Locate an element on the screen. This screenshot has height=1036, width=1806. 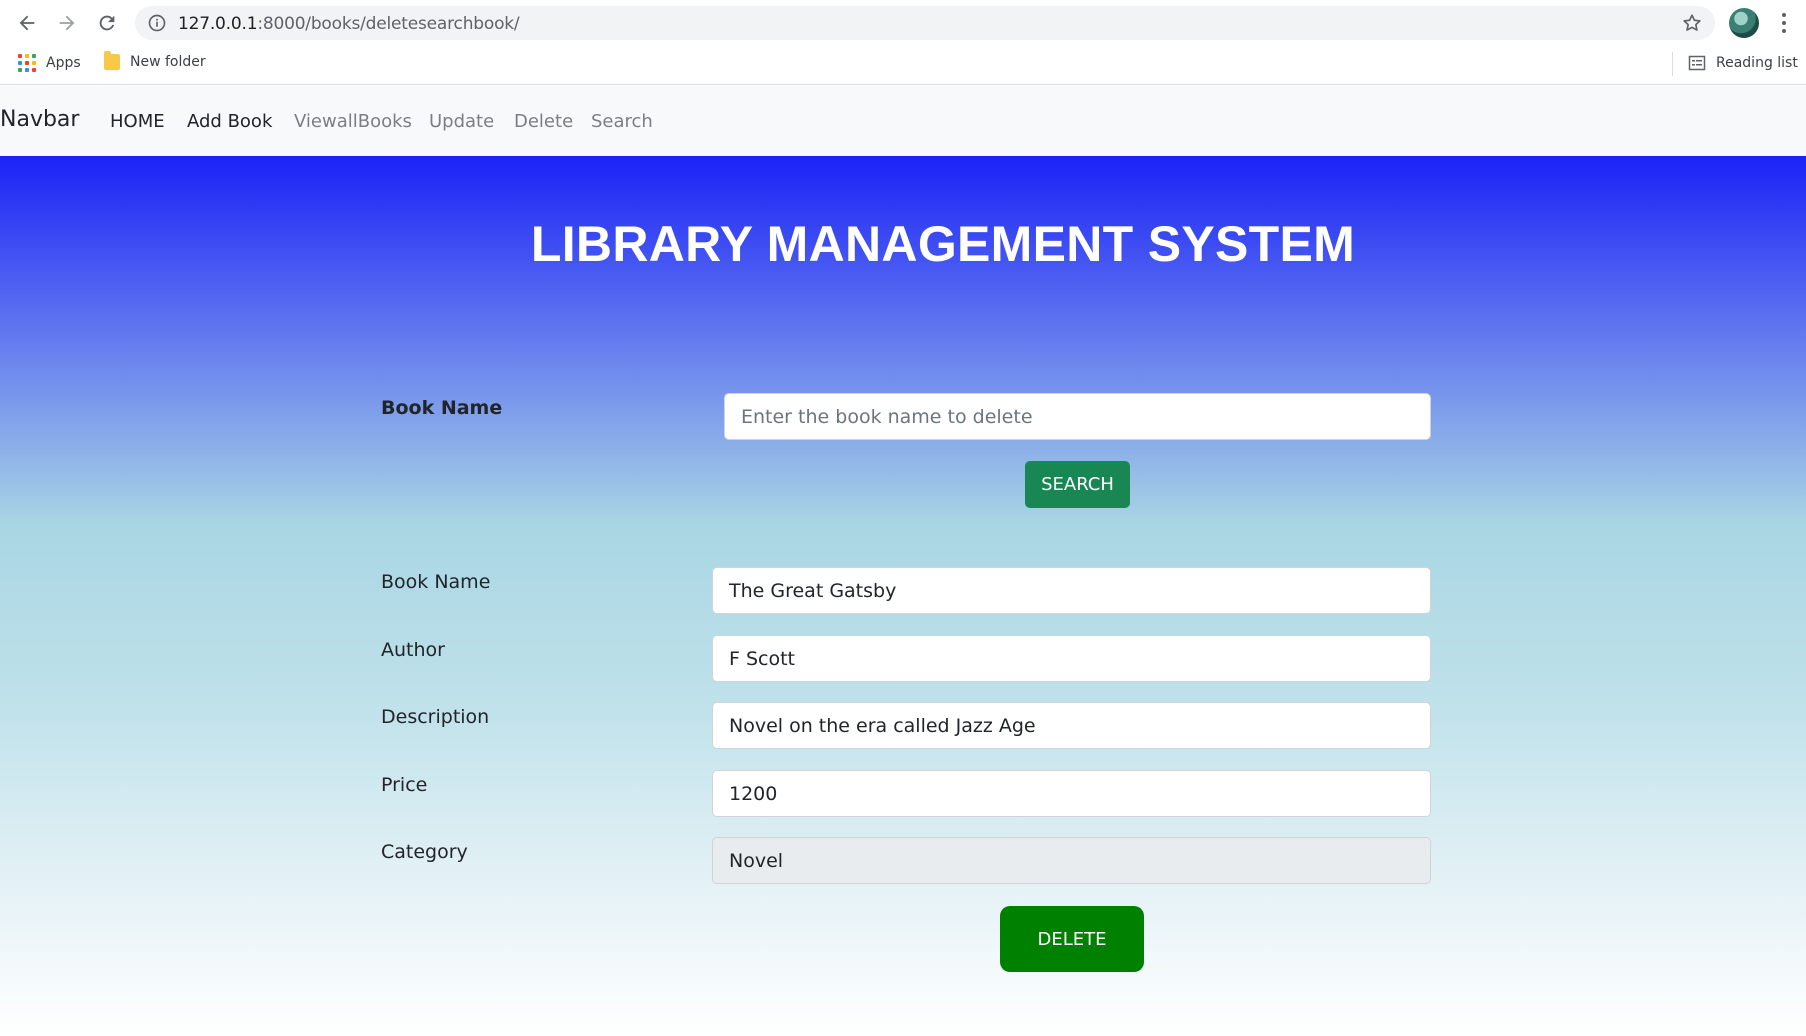
nav-link-home: HOME is located at coordinates (137, 121).